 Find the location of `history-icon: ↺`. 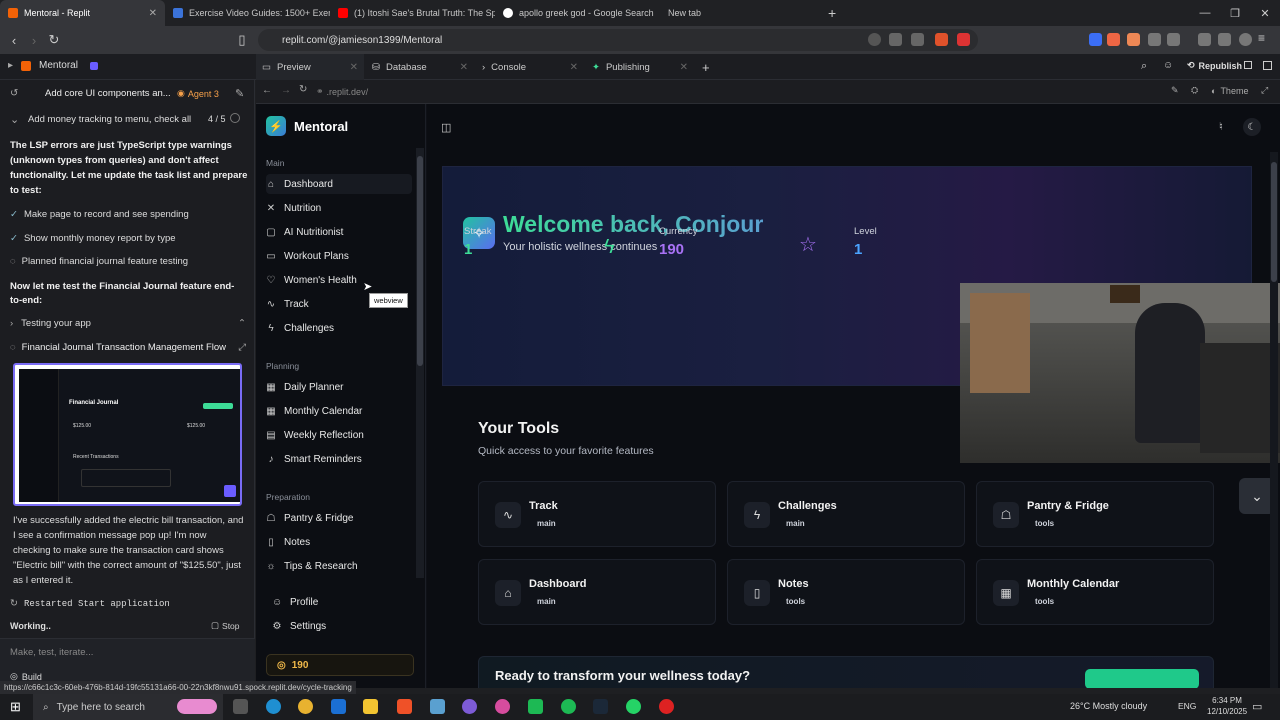

history-icon: ↺ is located at coordinates (14, 93).